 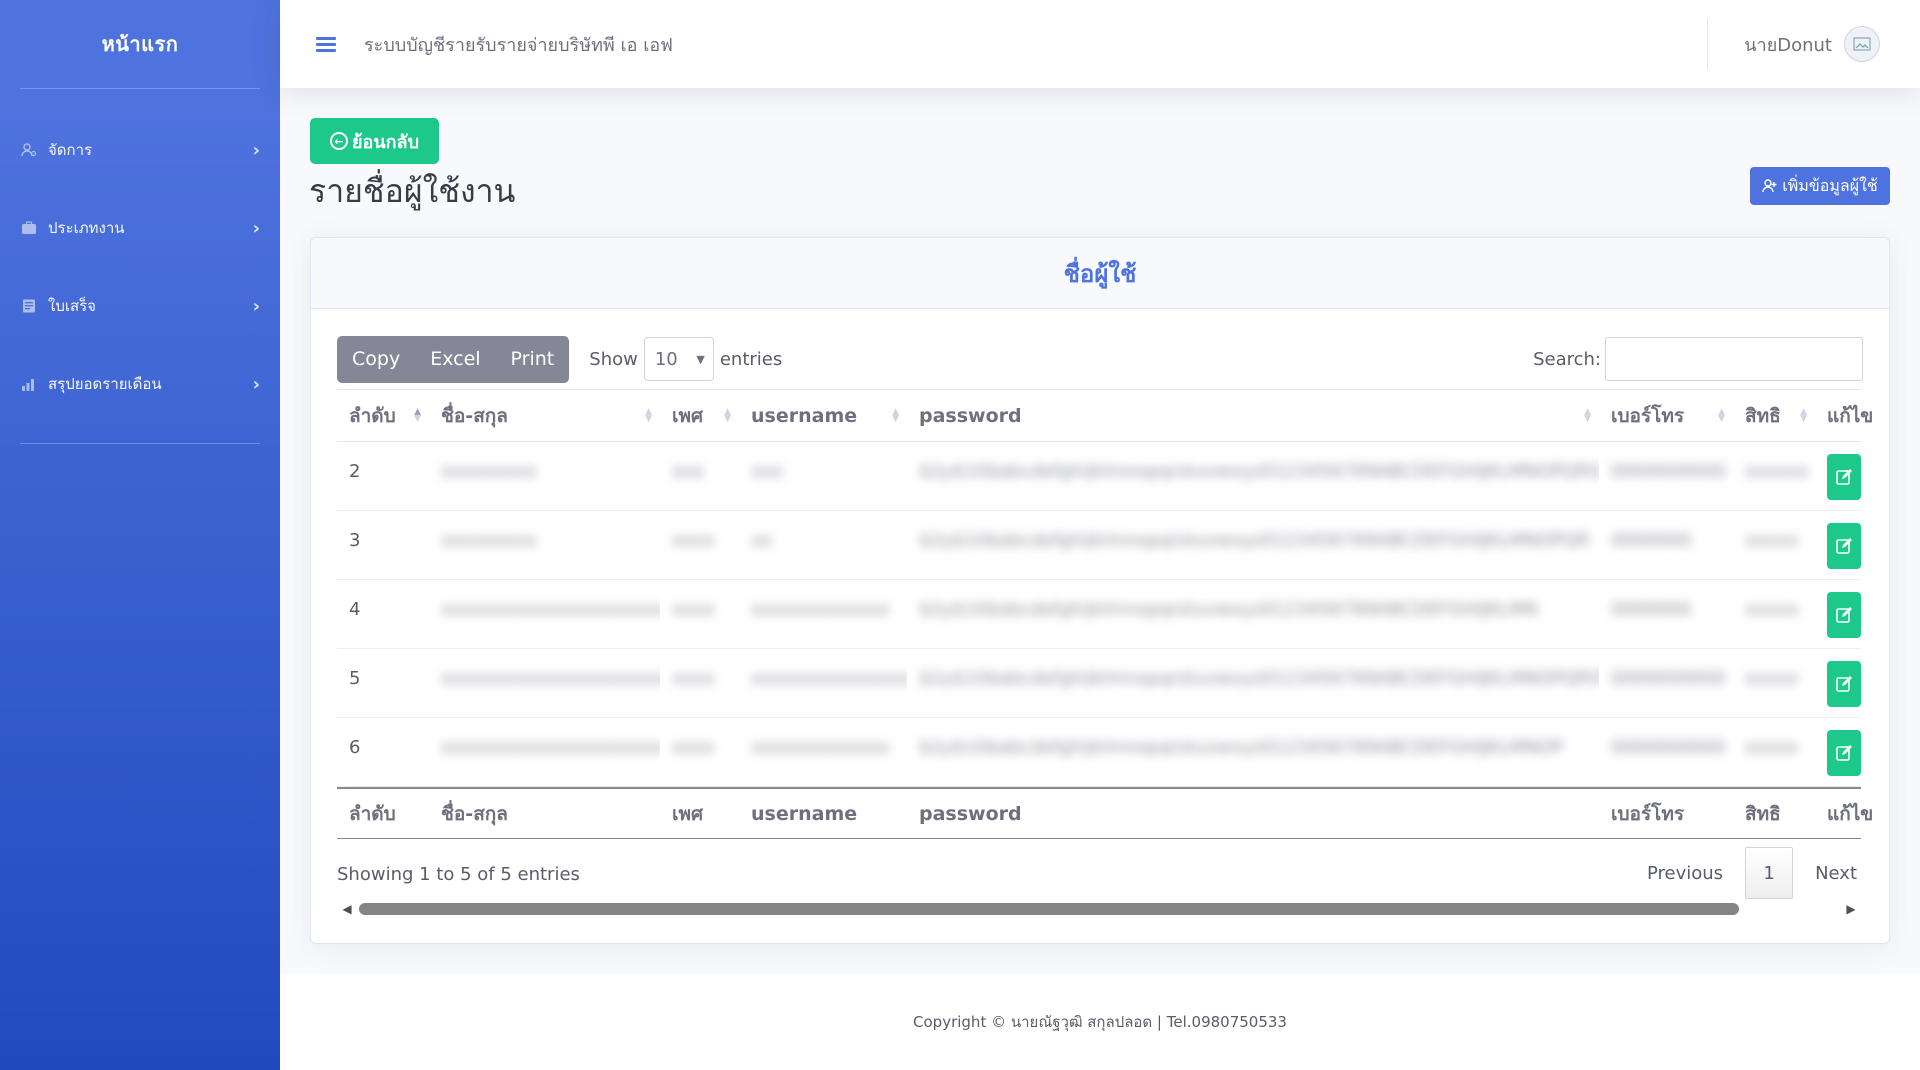 I want to click on cell-no: 5, so click(x=383, y=683).